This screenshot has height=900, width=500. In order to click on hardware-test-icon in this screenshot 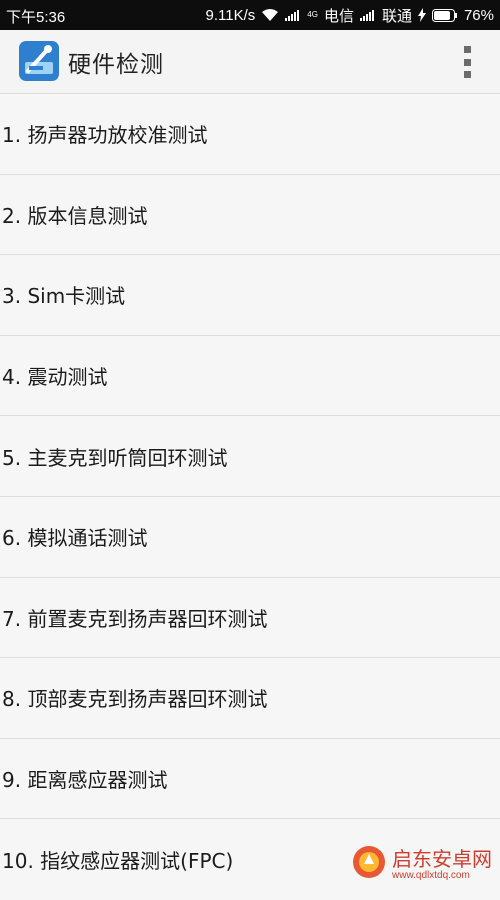, I will do `click(39, 61)`.